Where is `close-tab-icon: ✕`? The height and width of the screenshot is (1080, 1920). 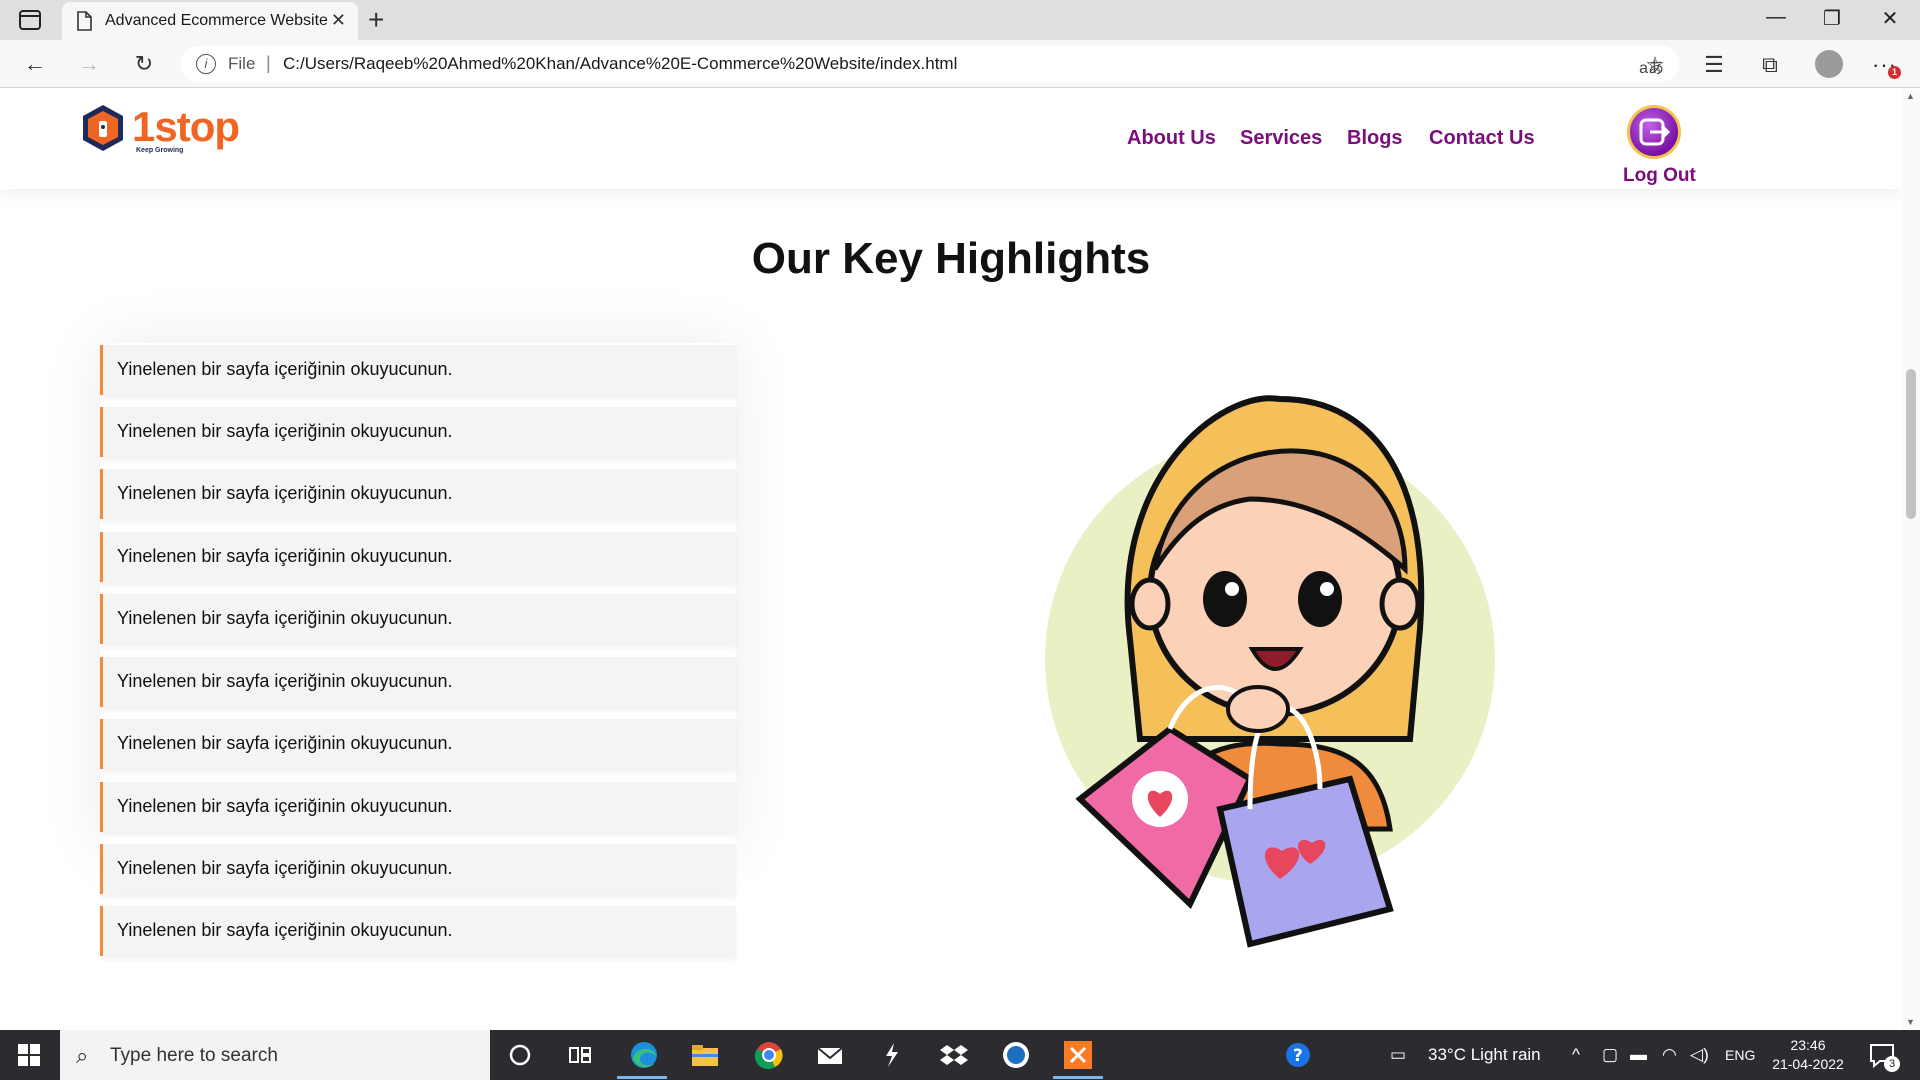
close-tab-icon: ✕ is located at coordinates (338, 20).